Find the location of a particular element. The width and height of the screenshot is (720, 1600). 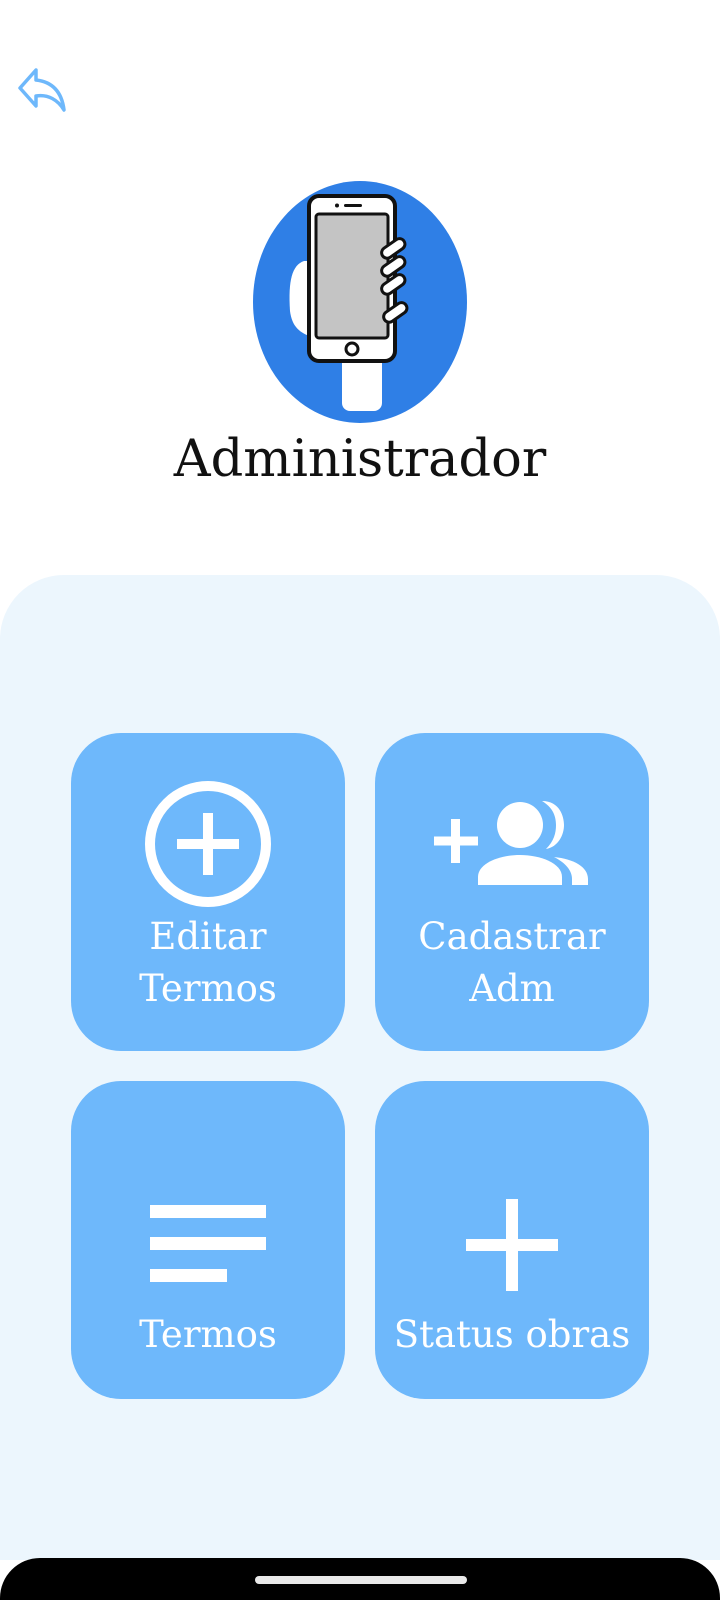

register-admin-button: Cadastrar Adm is located at coordinates (512, 892).